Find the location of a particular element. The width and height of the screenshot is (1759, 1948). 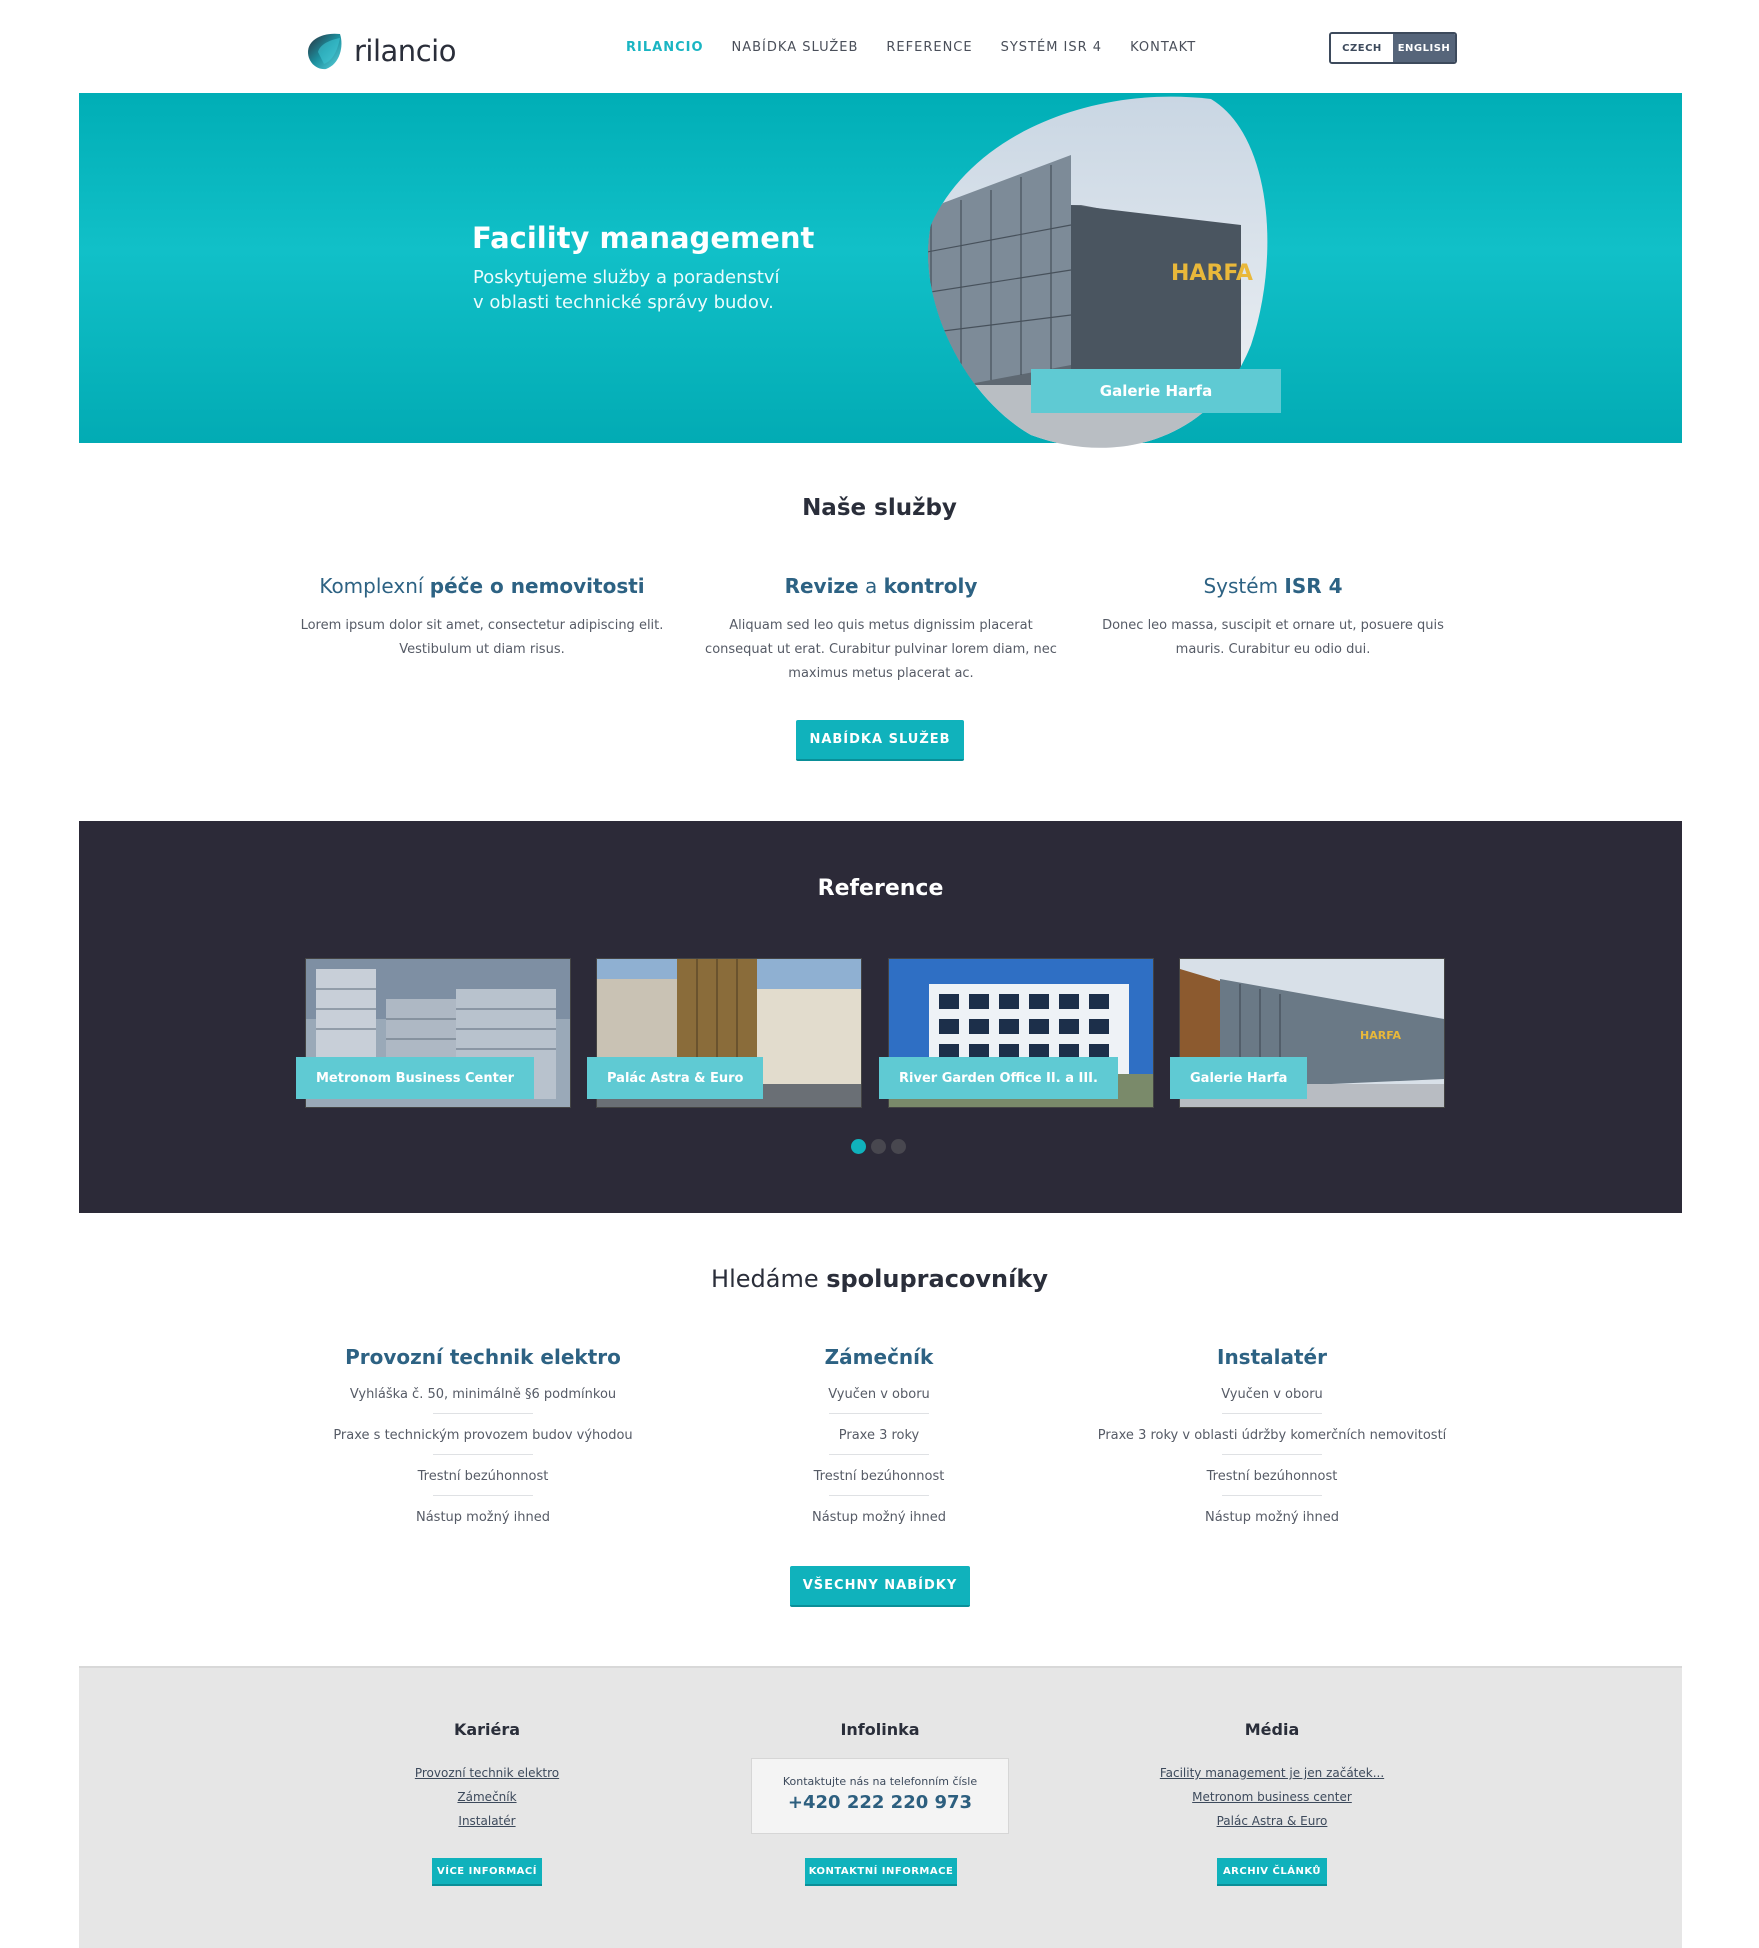

articles-archive-button: ARCHIV ČLÁNKŮ is located at coordinates (1272, 1872).